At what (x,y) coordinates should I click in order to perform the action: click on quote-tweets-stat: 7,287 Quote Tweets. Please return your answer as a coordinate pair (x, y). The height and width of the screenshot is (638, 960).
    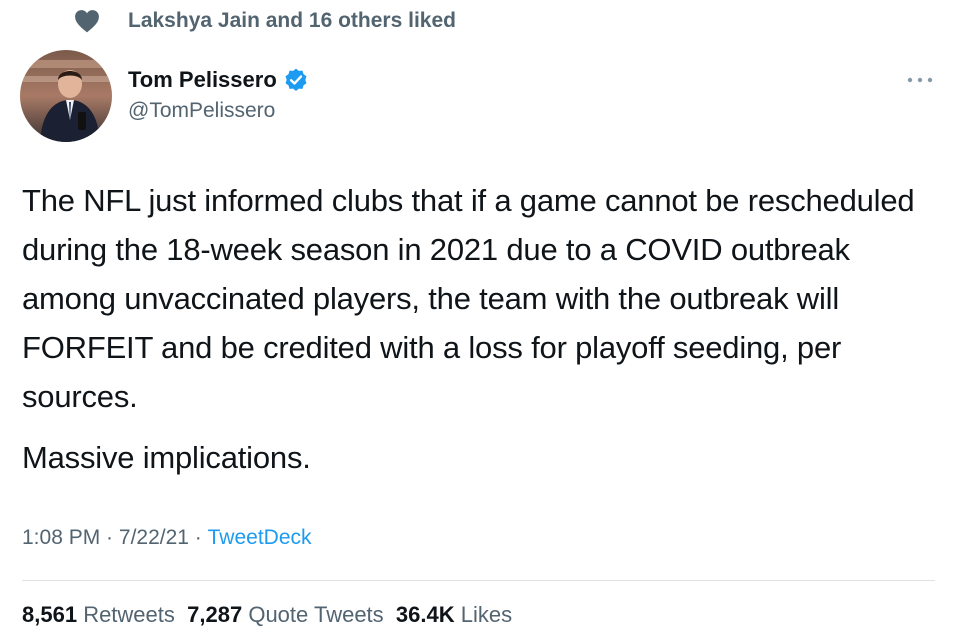
    Looking at the image, I should click on (285, 615).